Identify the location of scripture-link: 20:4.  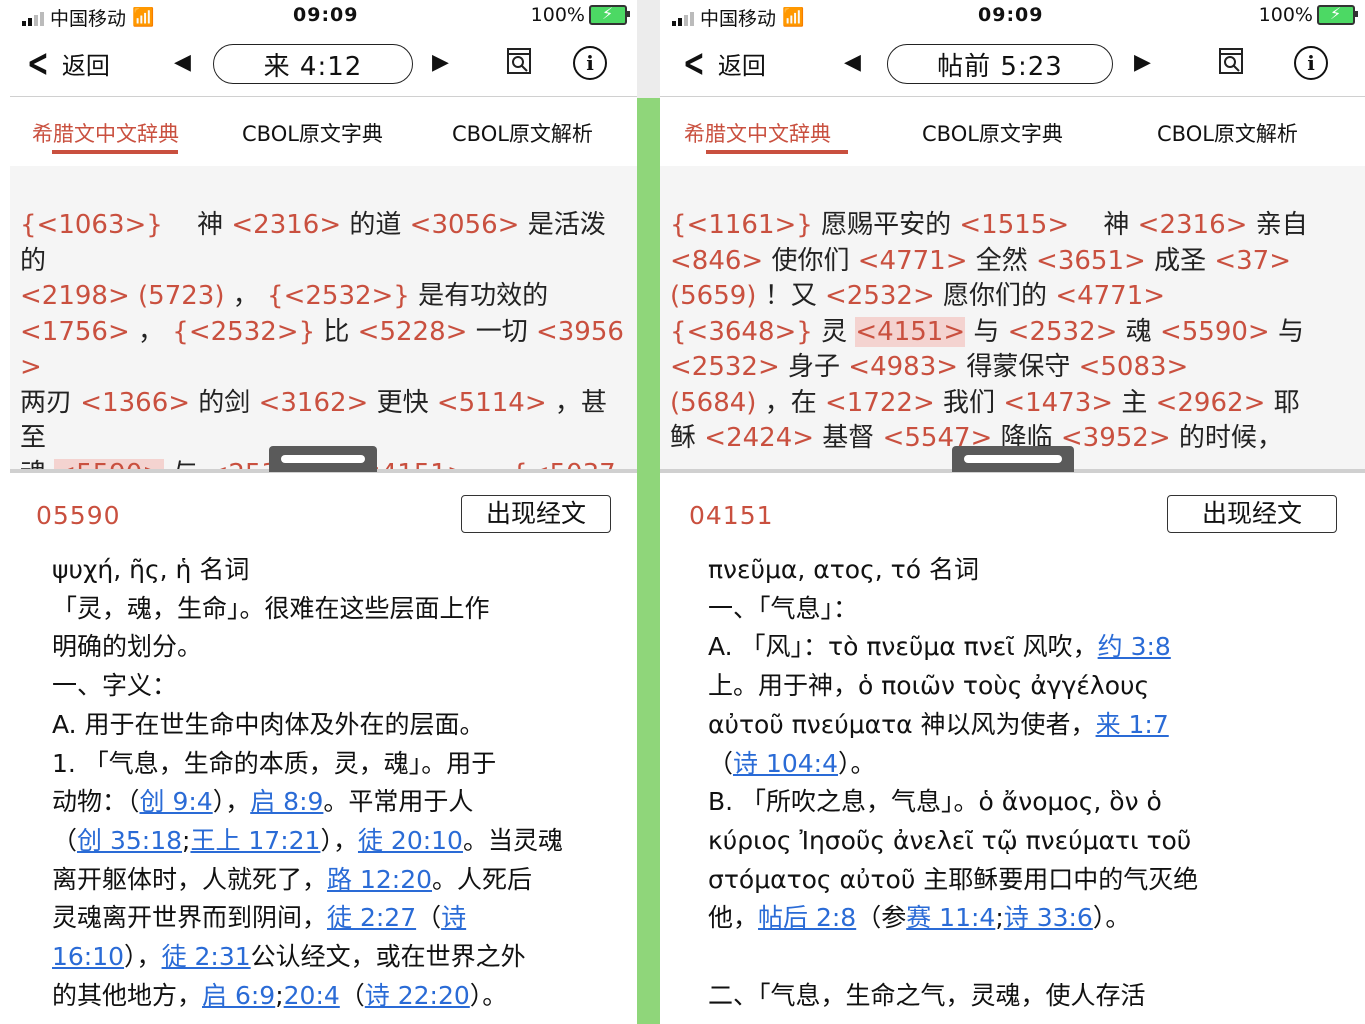
(312, 995).